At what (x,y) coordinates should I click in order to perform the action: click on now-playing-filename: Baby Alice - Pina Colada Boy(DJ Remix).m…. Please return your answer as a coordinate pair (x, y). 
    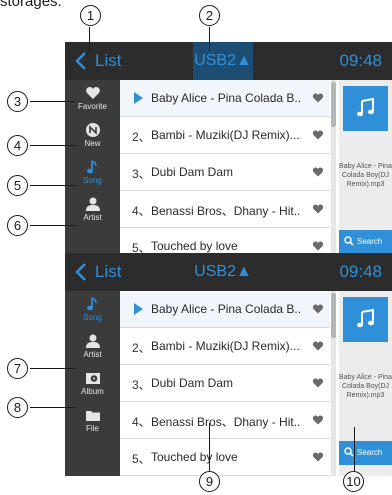
    Looking at the image, I should click on (365, 175).